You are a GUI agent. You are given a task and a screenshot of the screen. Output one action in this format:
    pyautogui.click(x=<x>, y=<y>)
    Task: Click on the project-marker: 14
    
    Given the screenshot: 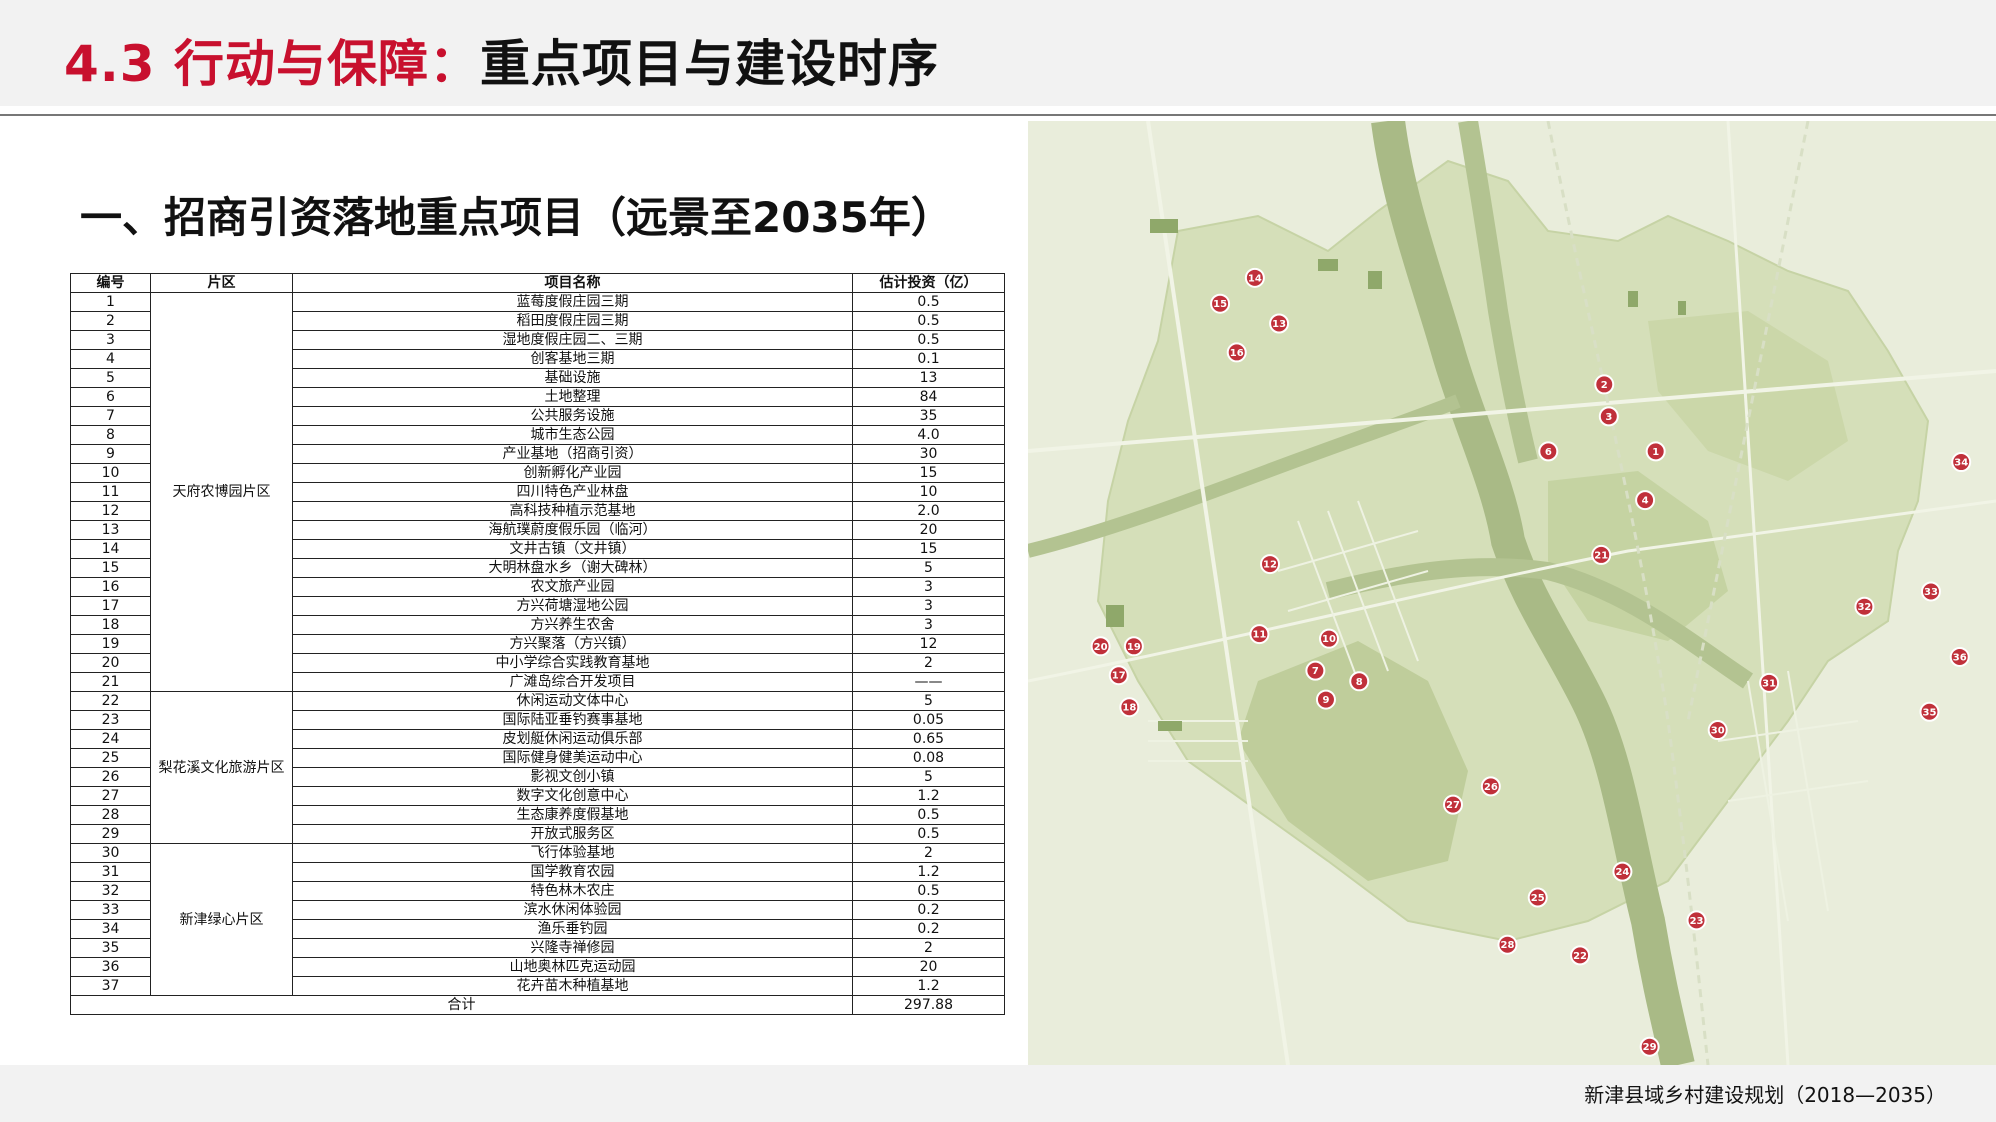 What is the action you would take?
    pyautogui.click(x=1254, y=277)
    